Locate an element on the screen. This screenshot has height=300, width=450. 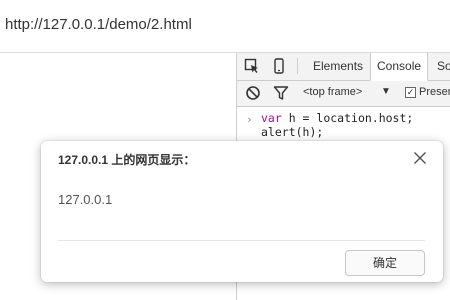
context-selector: <top frame> is located at coordinates (332, 92).